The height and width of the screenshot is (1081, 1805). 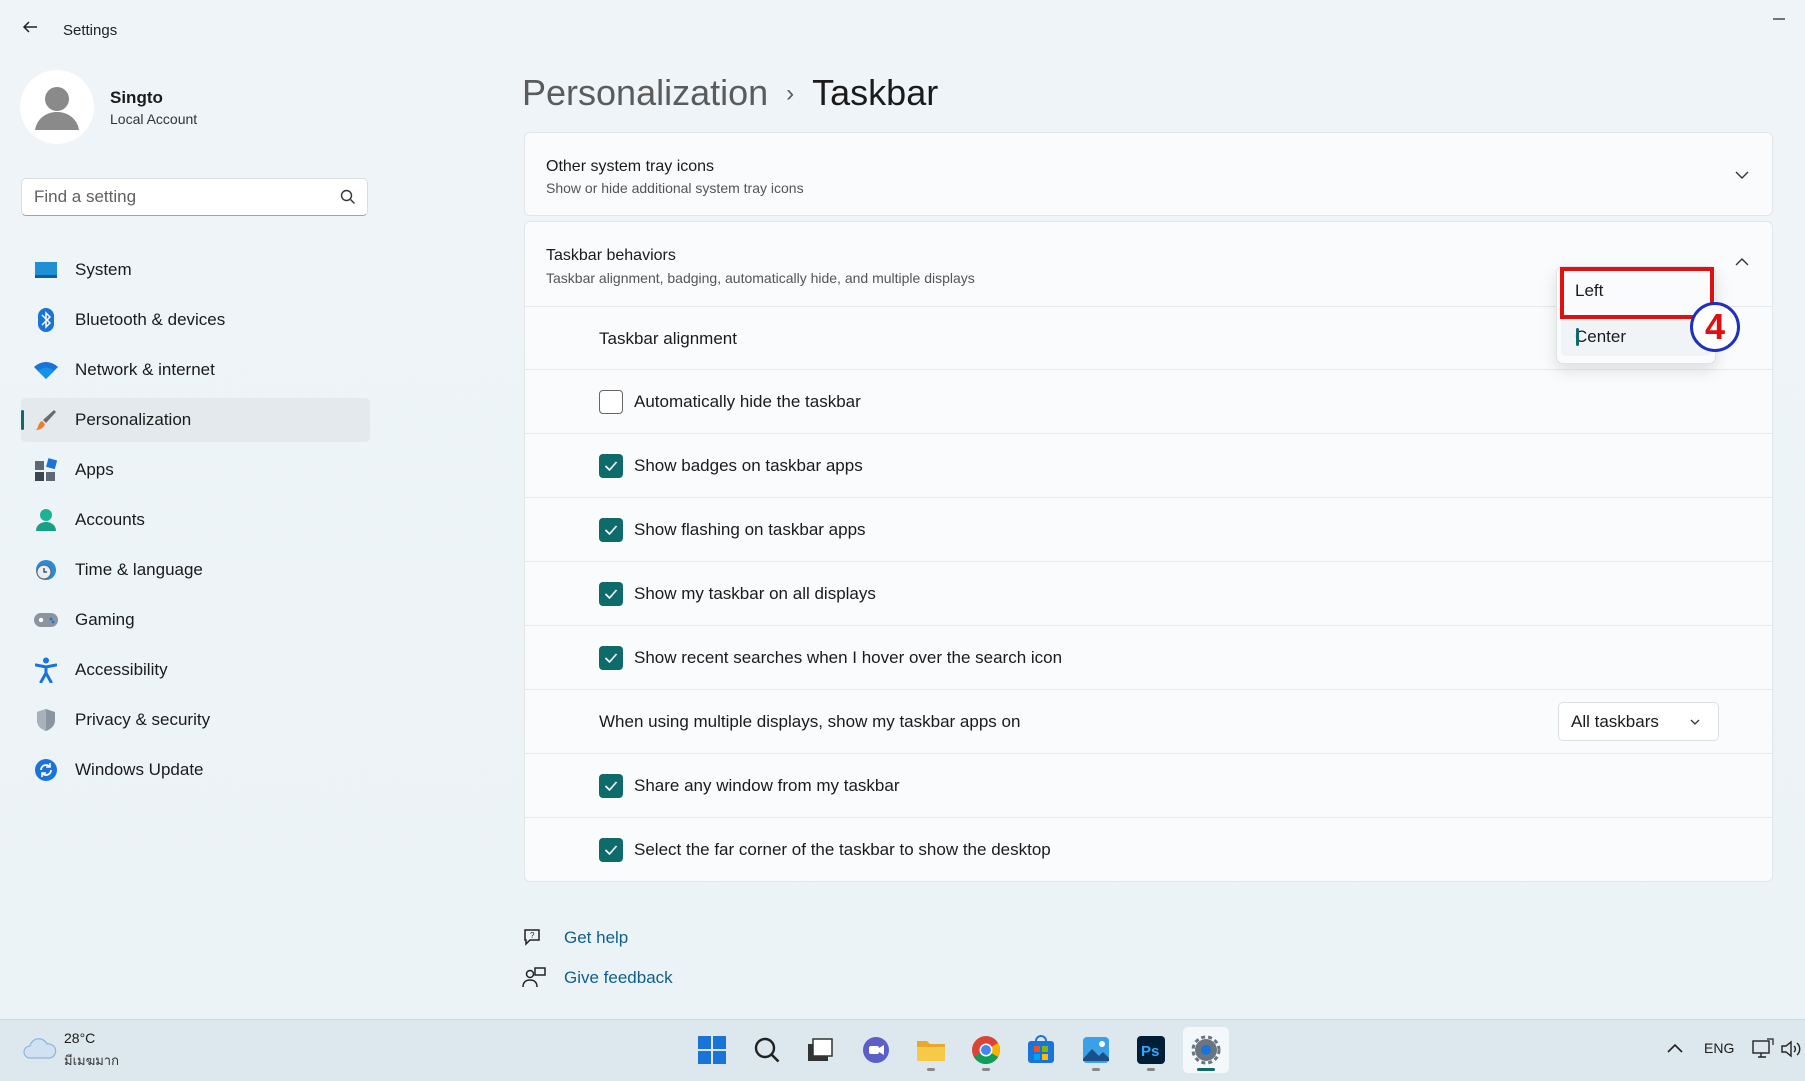 What do you see at coordinates (46, 520) in the screenshot?
I see `accounts-icon` at bounding box center [46, 520].